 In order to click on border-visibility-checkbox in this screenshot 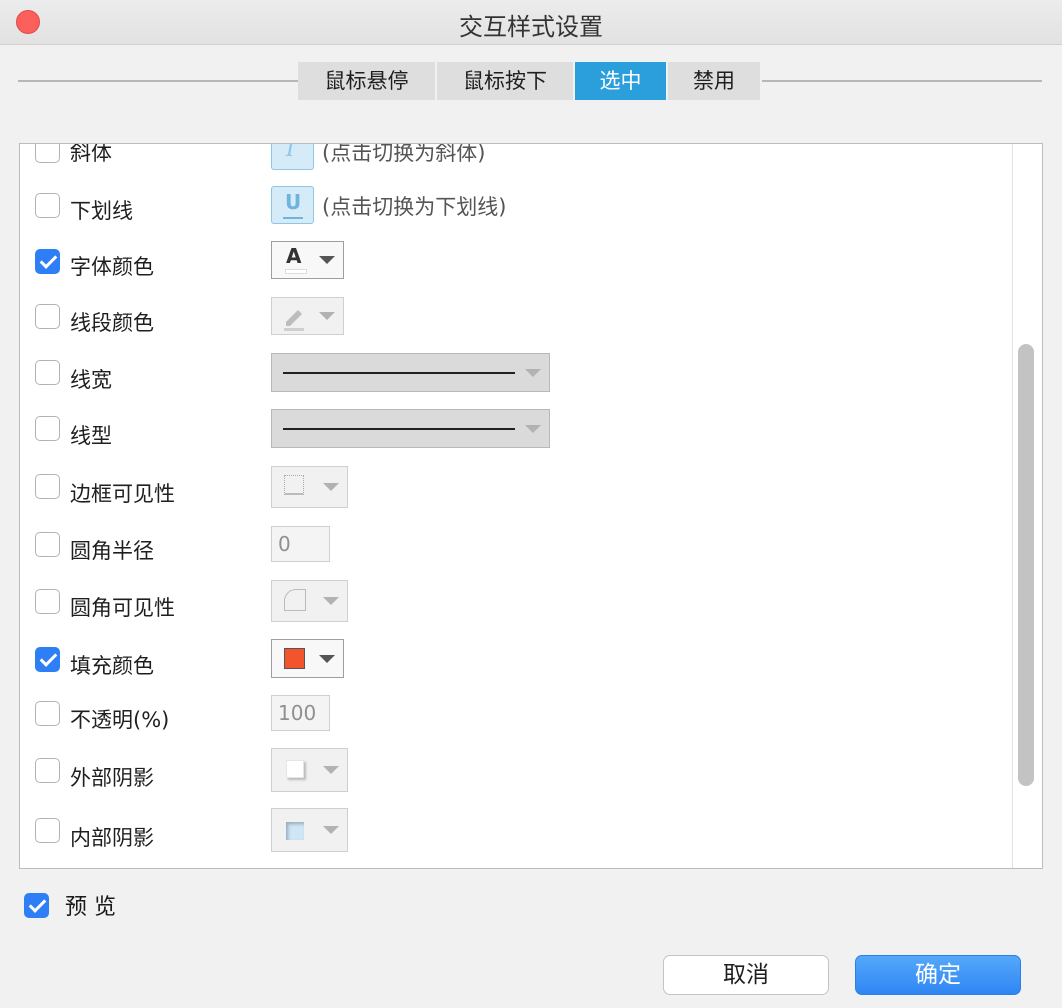, I will do `click(47, 486)`.